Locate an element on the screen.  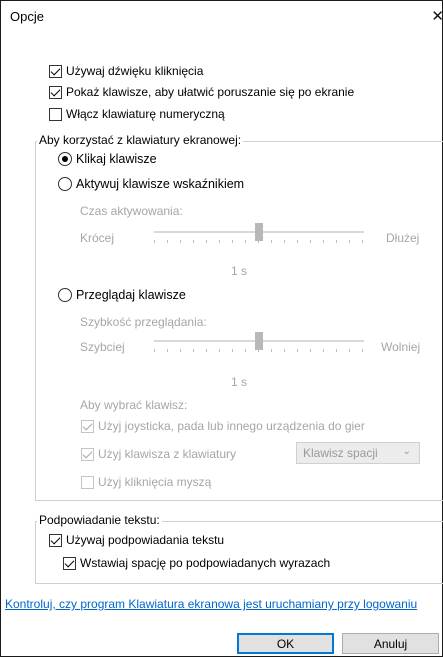
mouse-click-checkbox: Użyj kliknięcia myszą is located at coordinates (146, 482).